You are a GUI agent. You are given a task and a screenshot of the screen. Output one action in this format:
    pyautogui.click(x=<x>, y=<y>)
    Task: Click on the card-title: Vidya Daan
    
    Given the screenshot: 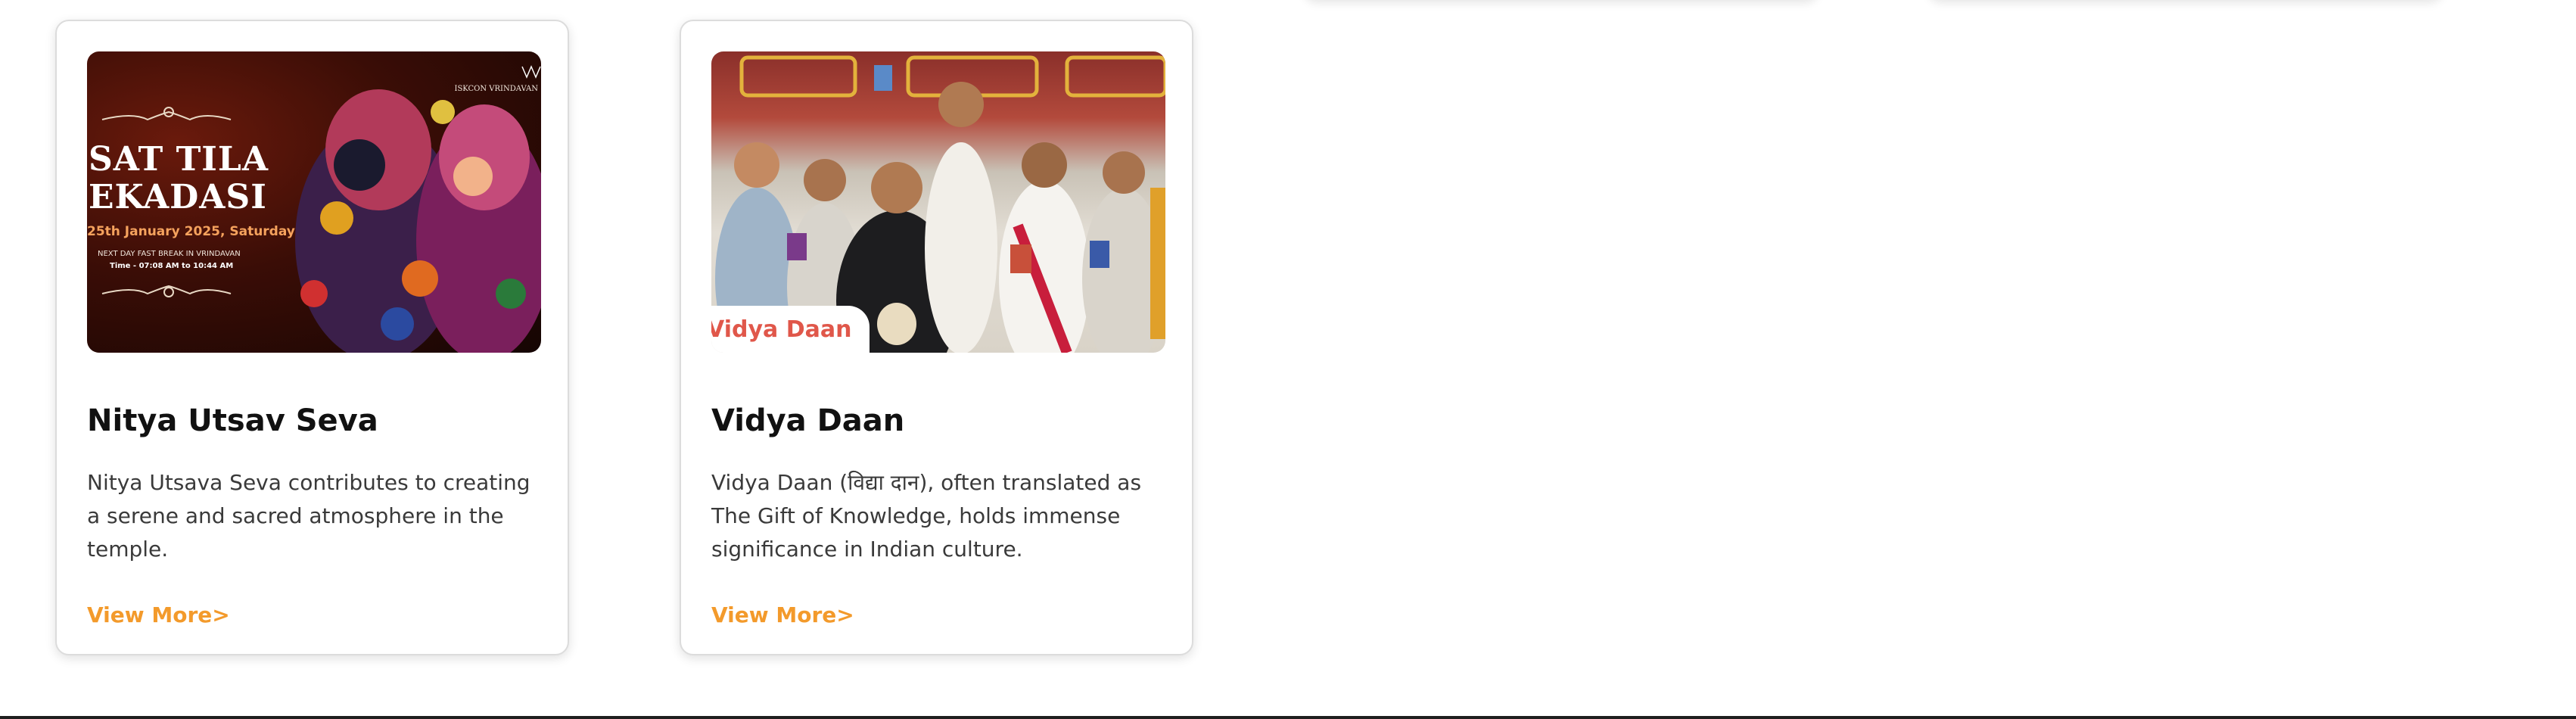 What is the action you would take?
    pyautogui.click(x=808, y=420)
    